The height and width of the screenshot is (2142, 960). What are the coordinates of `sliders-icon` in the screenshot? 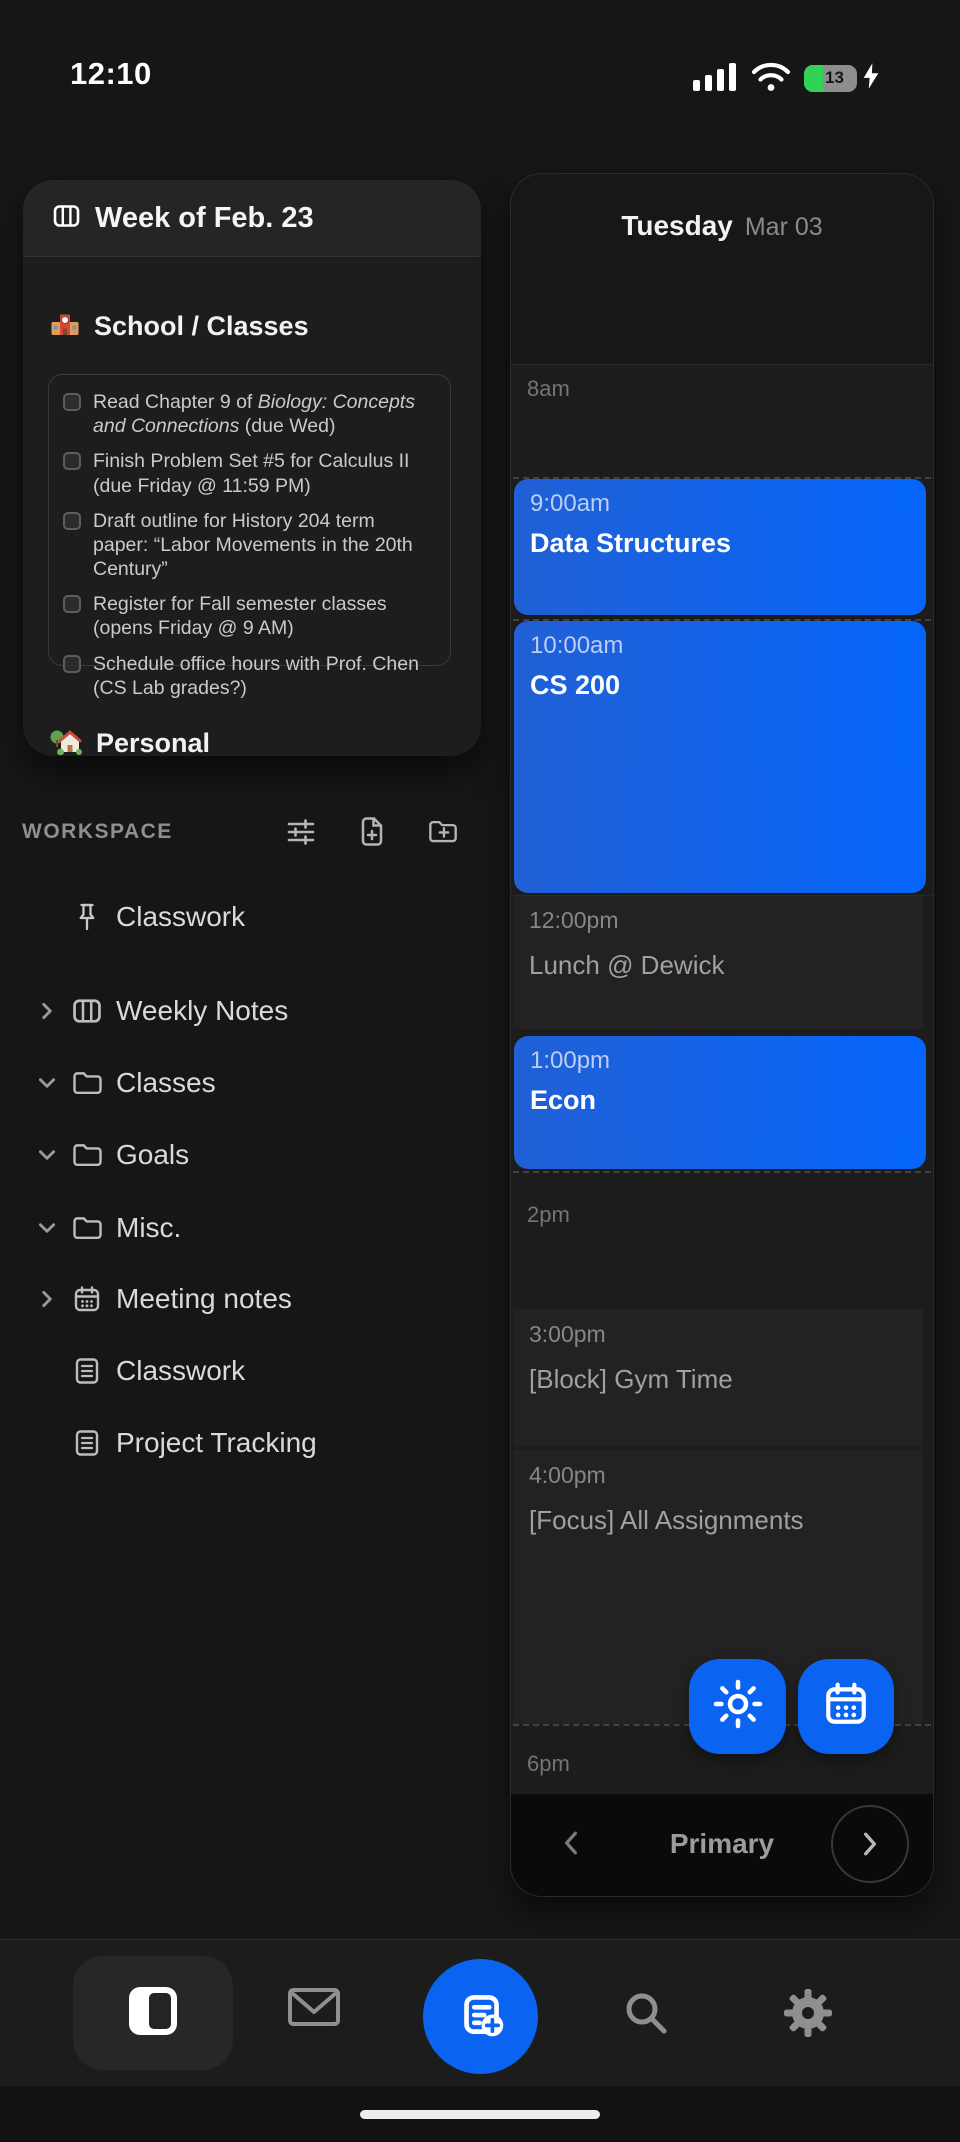 It's located at (301, 831).